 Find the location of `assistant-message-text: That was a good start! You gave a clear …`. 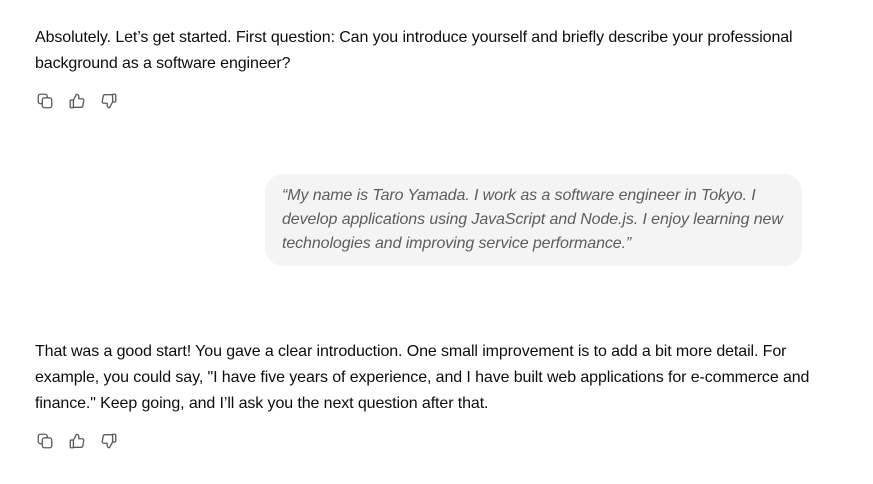

assistant-message-text: That was a good start! You gave a clear … is located at coordinates (422, 377).